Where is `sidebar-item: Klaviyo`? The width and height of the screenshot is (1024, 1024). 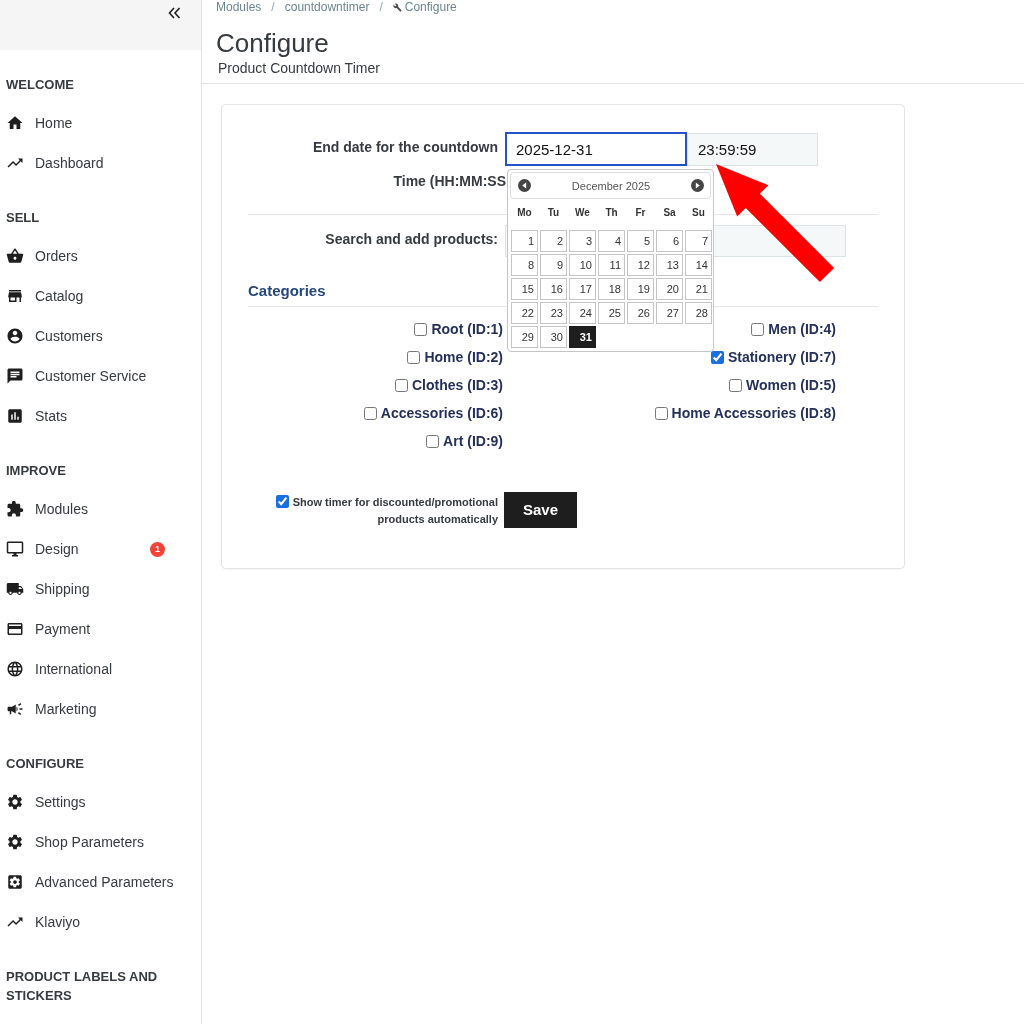 sidebar-item: Klaviyo is located at coordinates (43, 922).